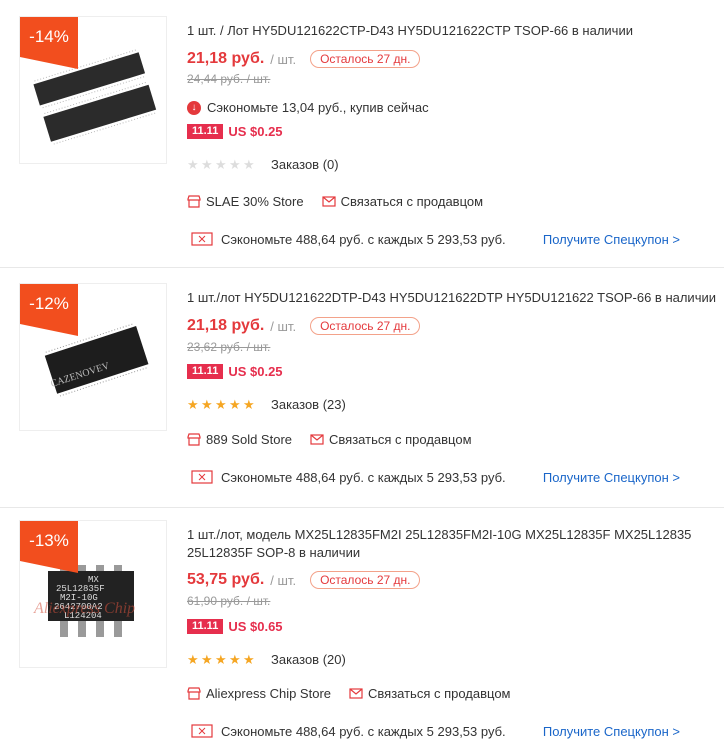 This screenshot has width=724, height=752. Describe the element at coordinates (255, 626) in the screenshot. I see `promo-price: US $0.65` at that location.